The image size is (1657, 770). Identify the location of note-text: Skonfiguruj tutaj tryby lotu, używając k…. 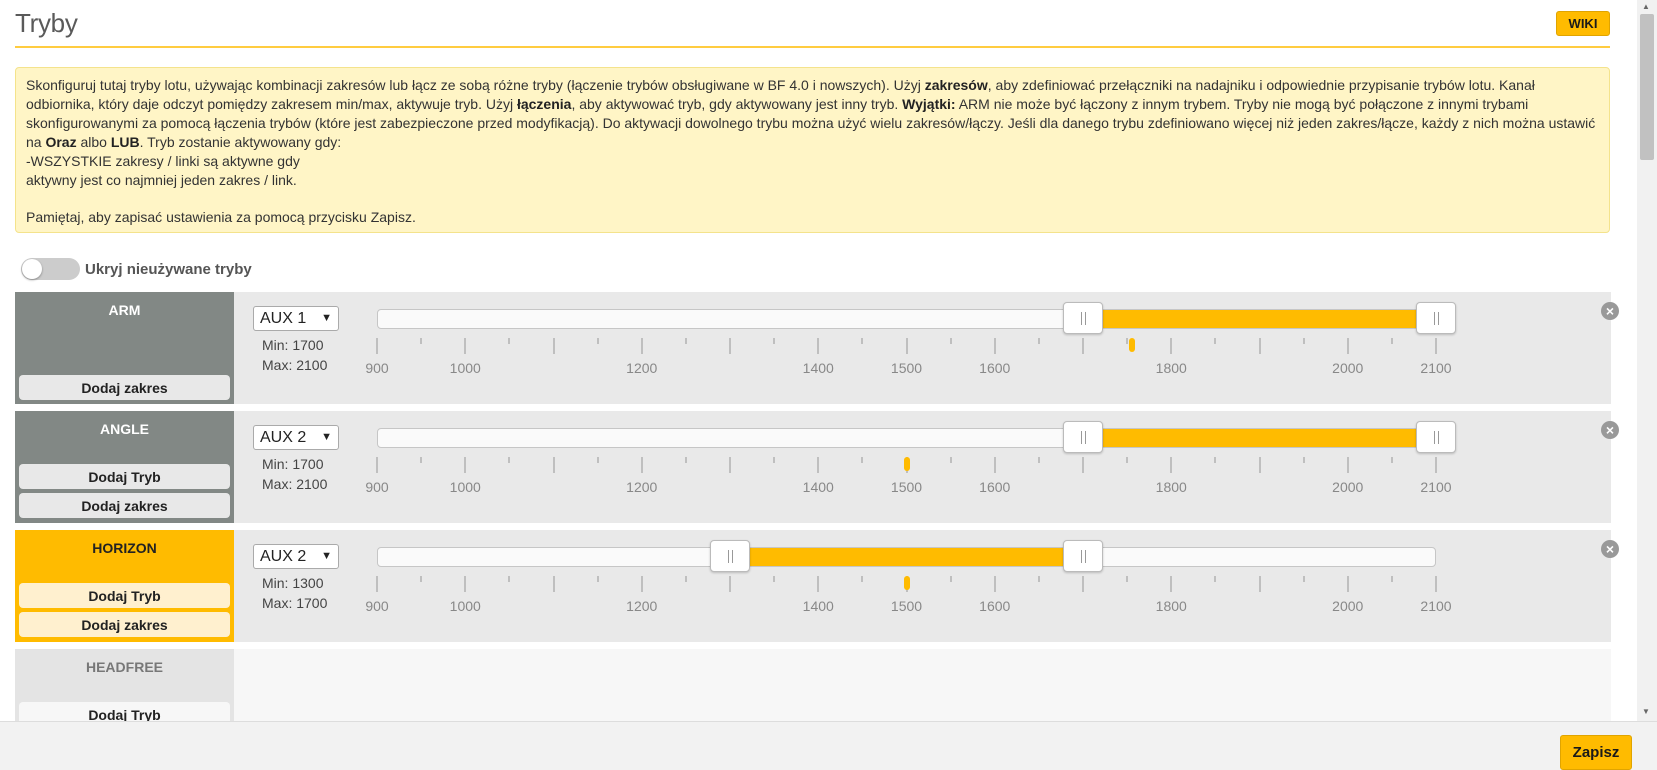
(475, 85).